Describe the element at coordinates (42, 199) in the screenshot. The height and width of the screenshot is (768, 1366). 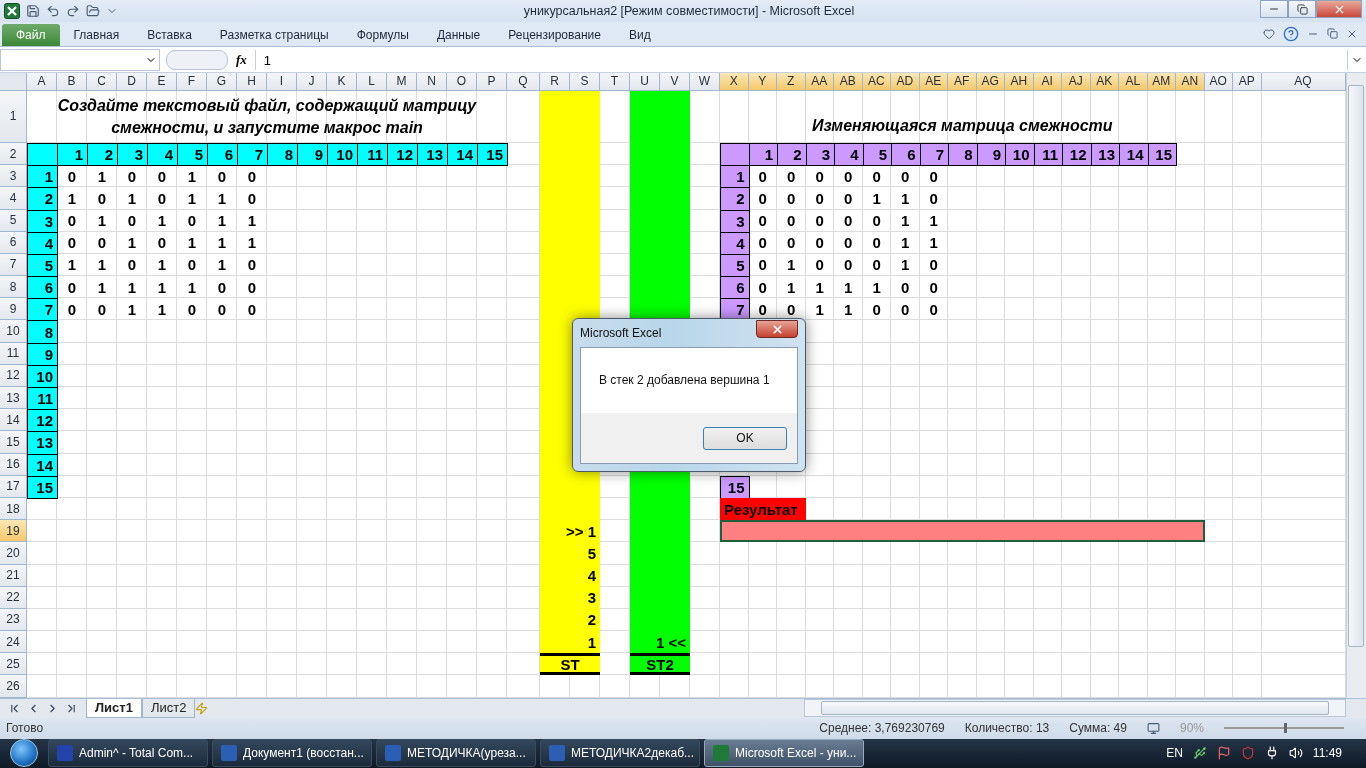
I see `row-number: 2` at that location.